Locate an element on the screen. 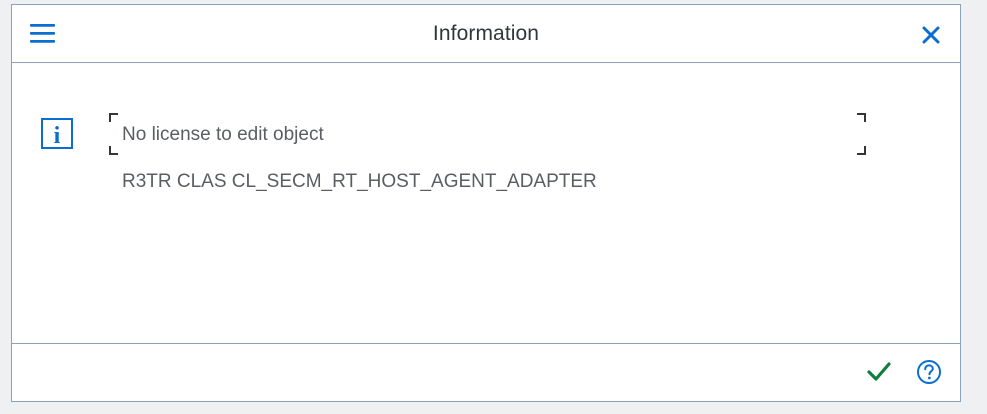 The height and width of the screenshot is (414, 987). message-box: No license to edit object is located at coordinates (487, 134).